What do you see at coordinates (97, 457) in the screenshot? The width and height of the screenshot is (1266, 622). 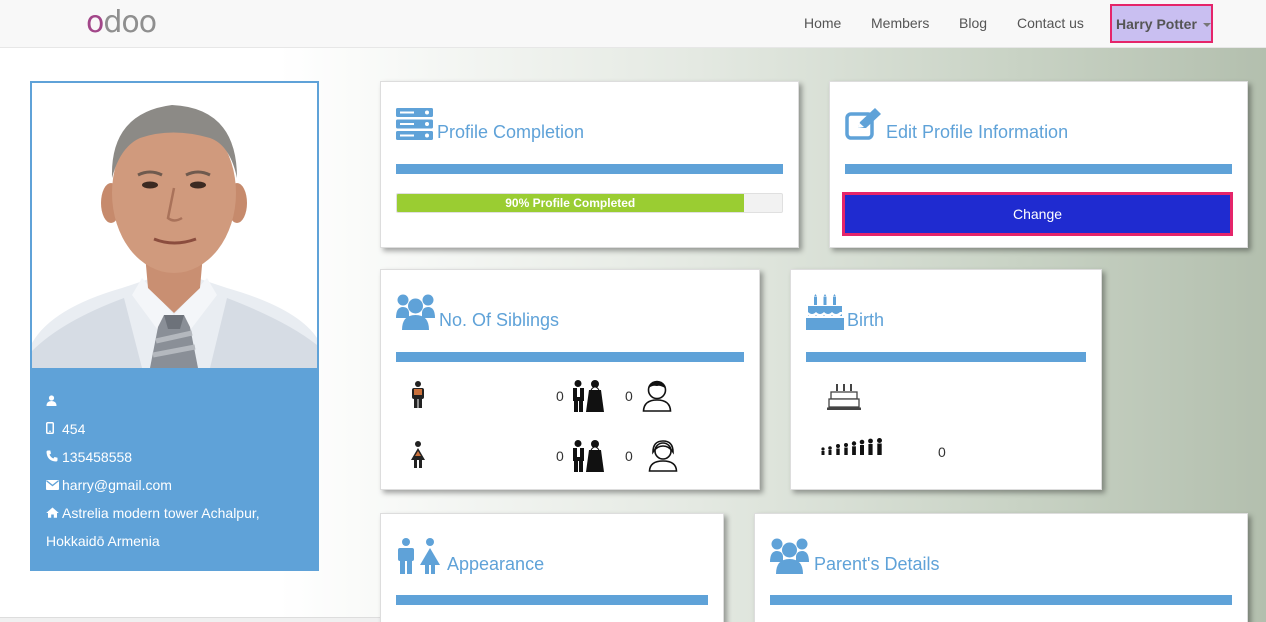 I see `phone-value: 135458558` at bounding box center [97, 457].